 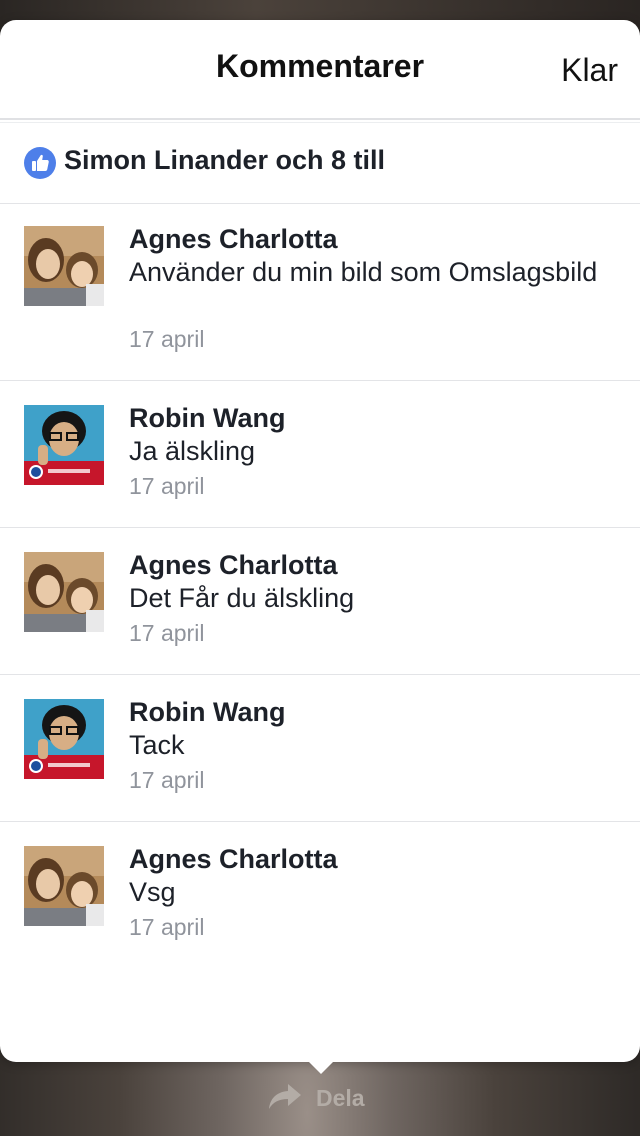 I want to click on comment-item: Robin Wang Ja älskling 17 april, so click(x=320, y=454).